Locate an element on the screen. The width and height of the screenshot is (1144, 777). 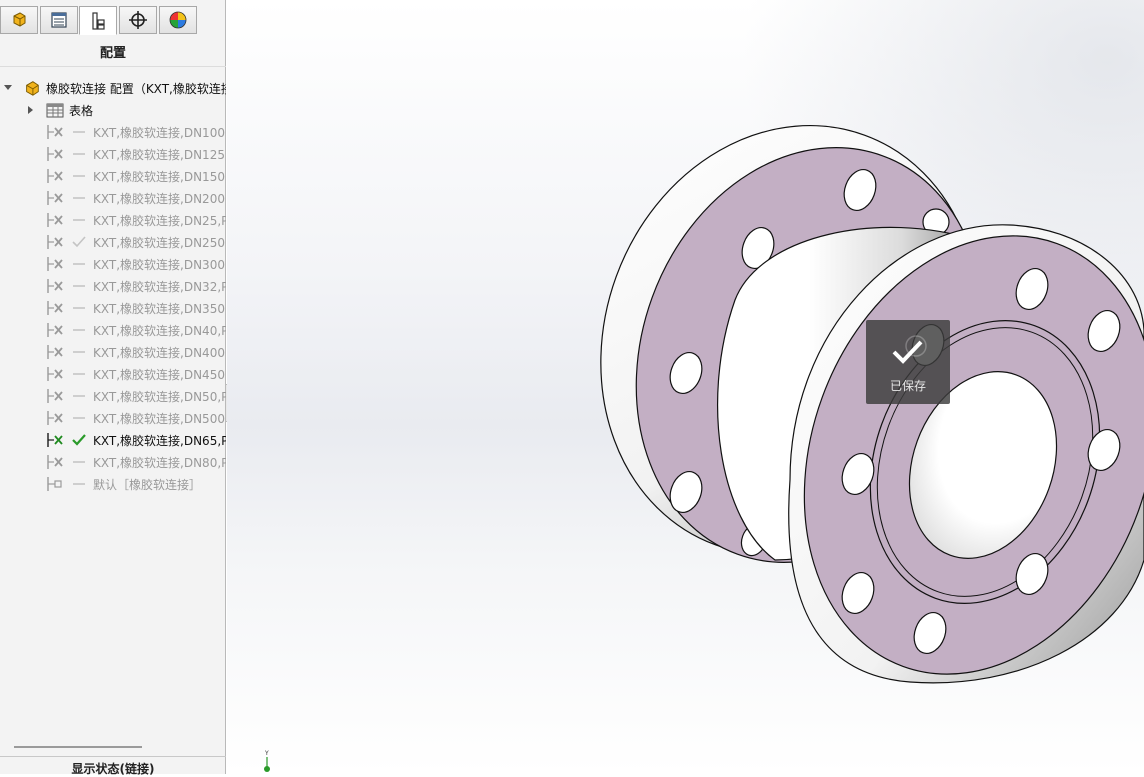
configuration-item: 默认［橡胶软连接］ is located at coordinates (113, 484).